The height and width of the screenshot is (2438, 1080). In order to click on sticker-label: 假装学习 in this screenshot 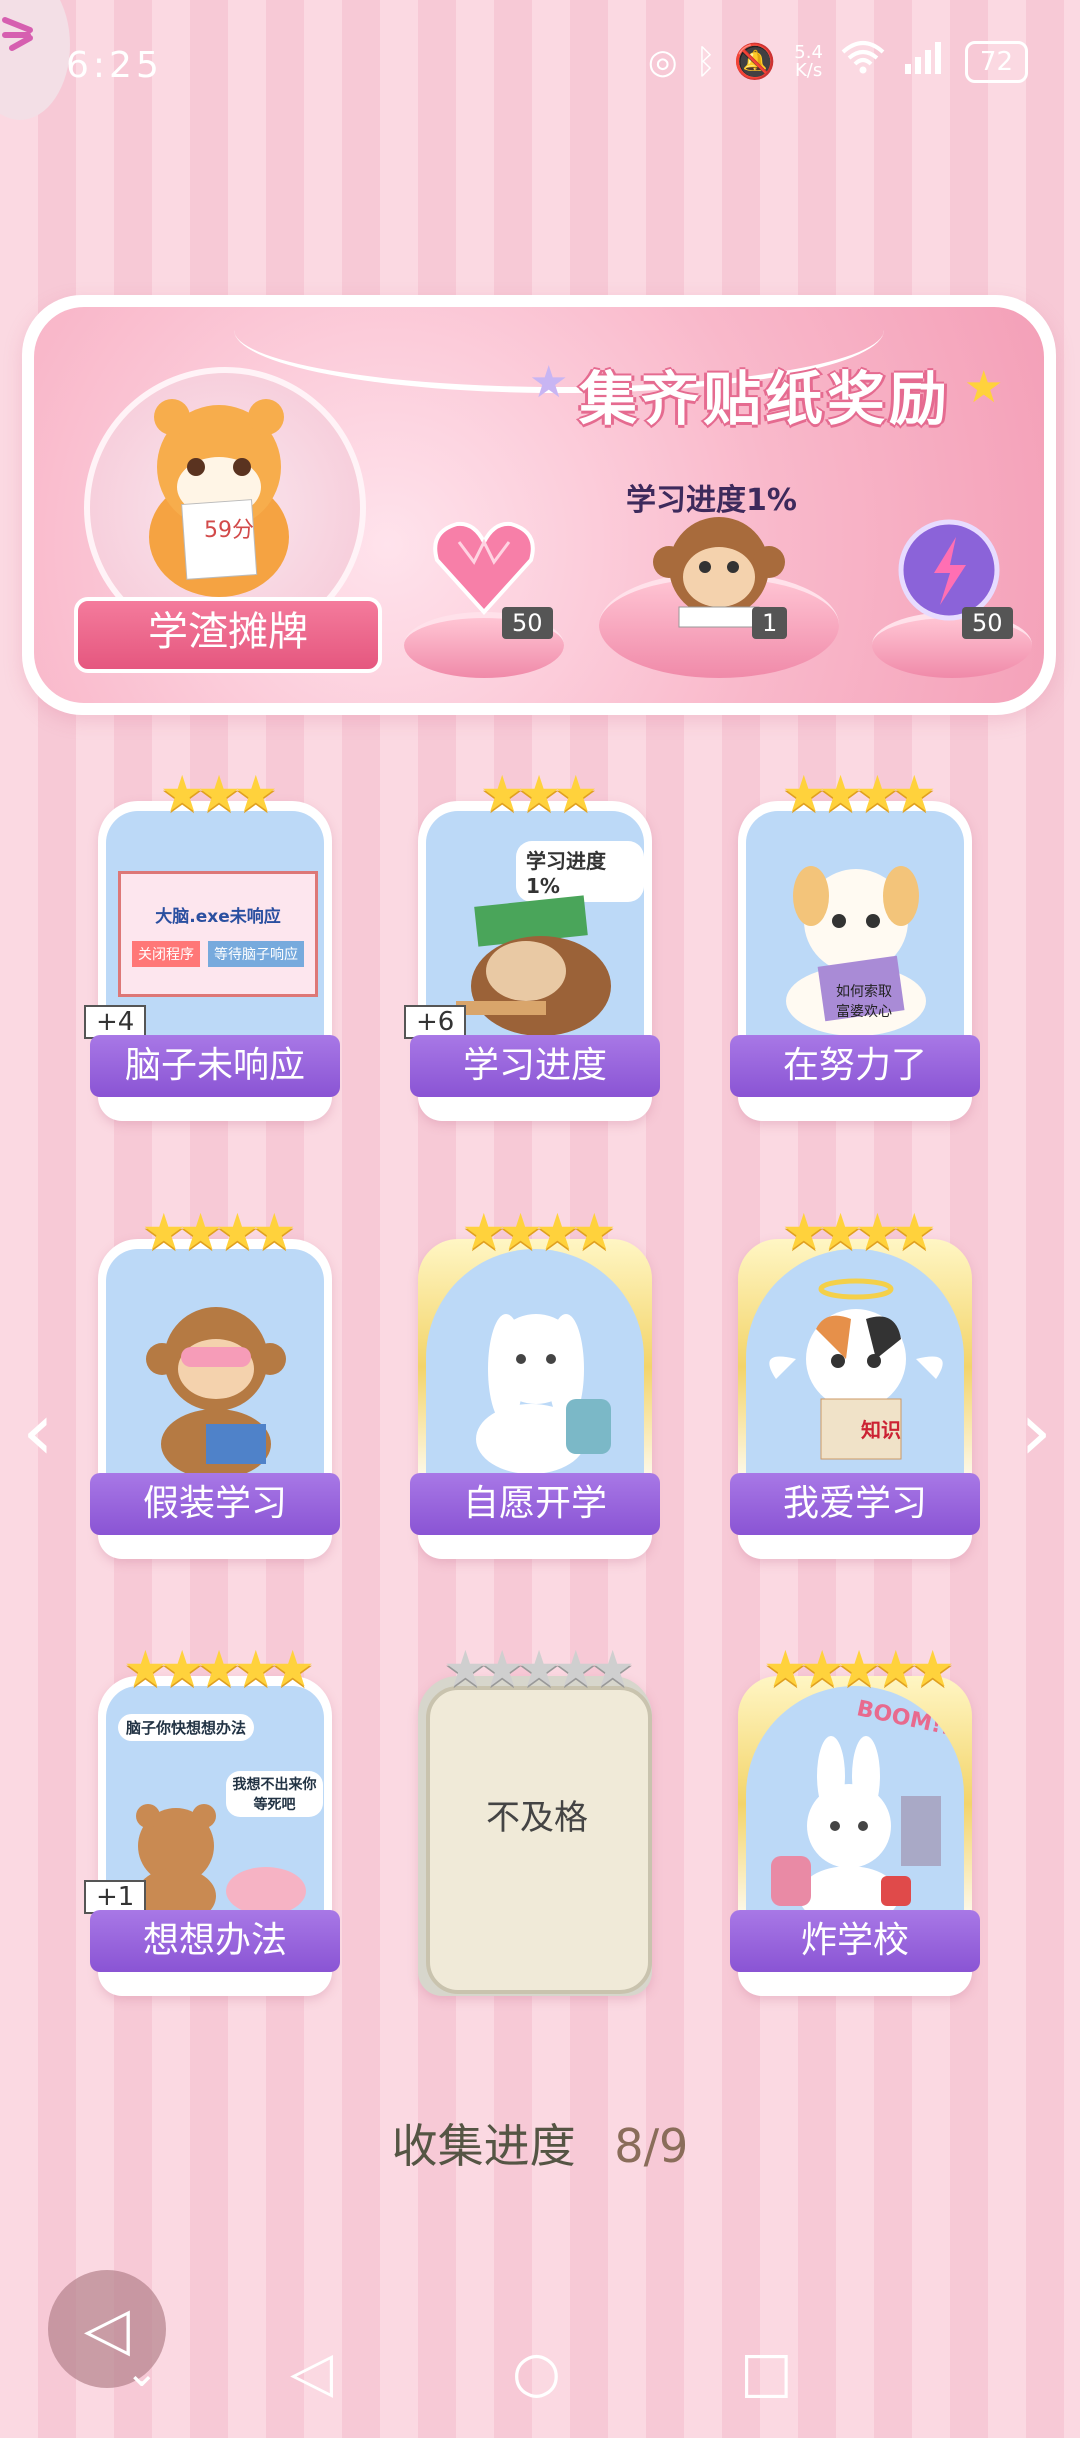, I will do `click(215, 1504)`.